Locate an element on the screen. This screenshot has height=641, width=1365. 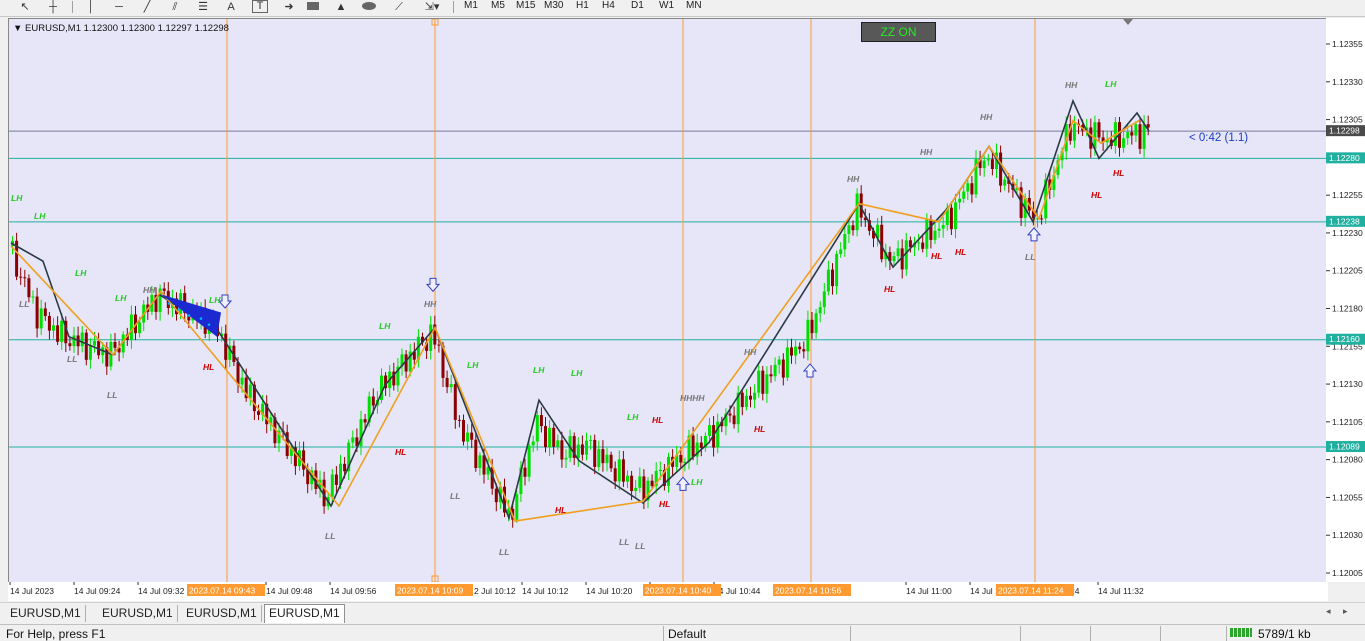
timeframe-h1: H1 is located at coordinates (582, 7).